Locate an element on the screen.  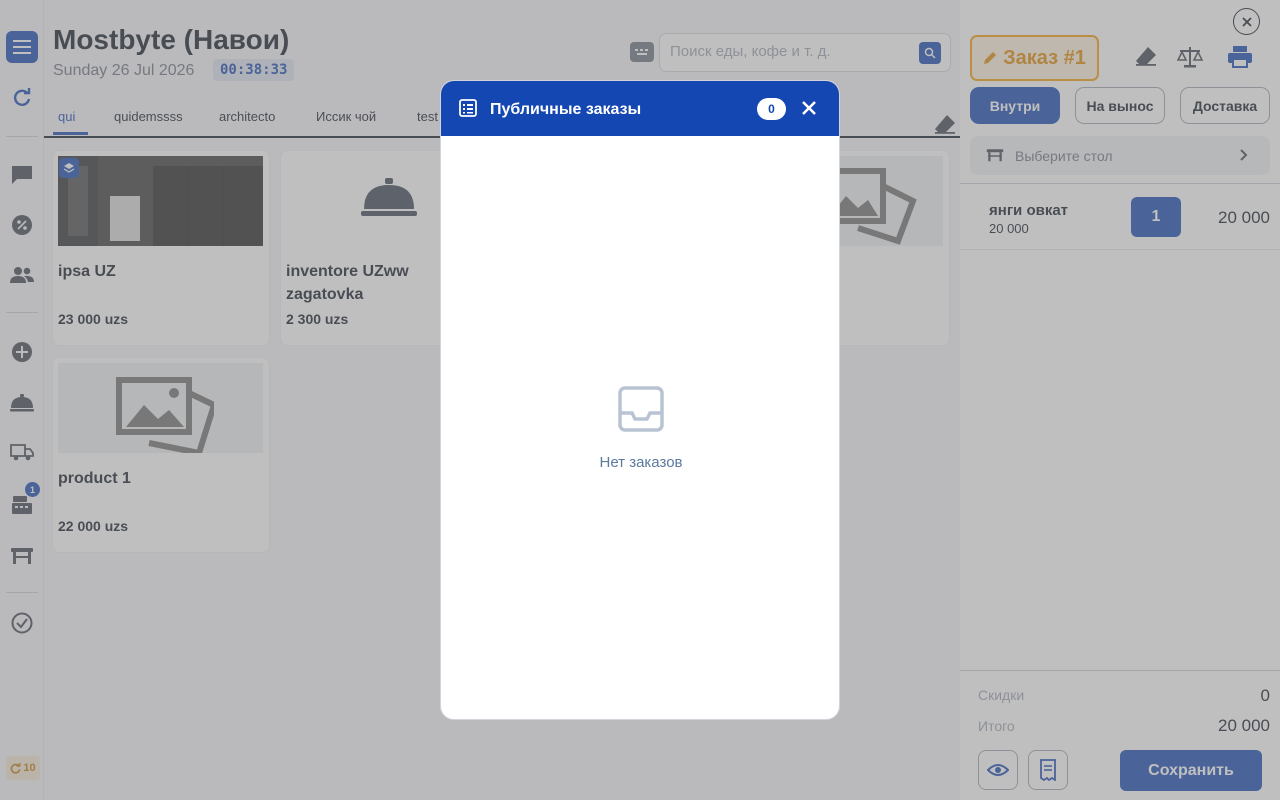
modal-close-button is located at coordinates (809, 108).